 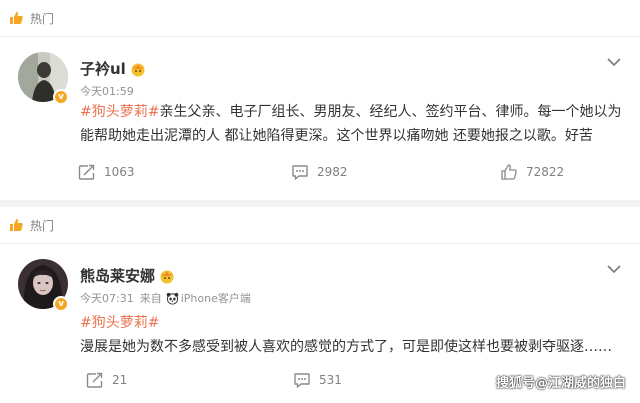 What do you see at coordinates (216, 298) in the screenshot?
I see `post-source: iPhone客户端` at bounding box center [216, 298].